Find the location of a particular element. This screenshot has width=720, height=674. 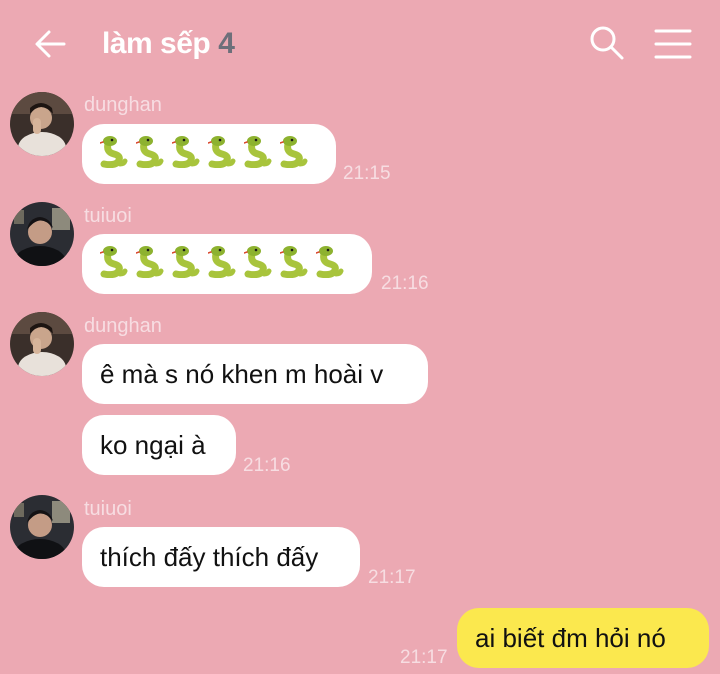

menu-button is located at coordinates (673, 44).